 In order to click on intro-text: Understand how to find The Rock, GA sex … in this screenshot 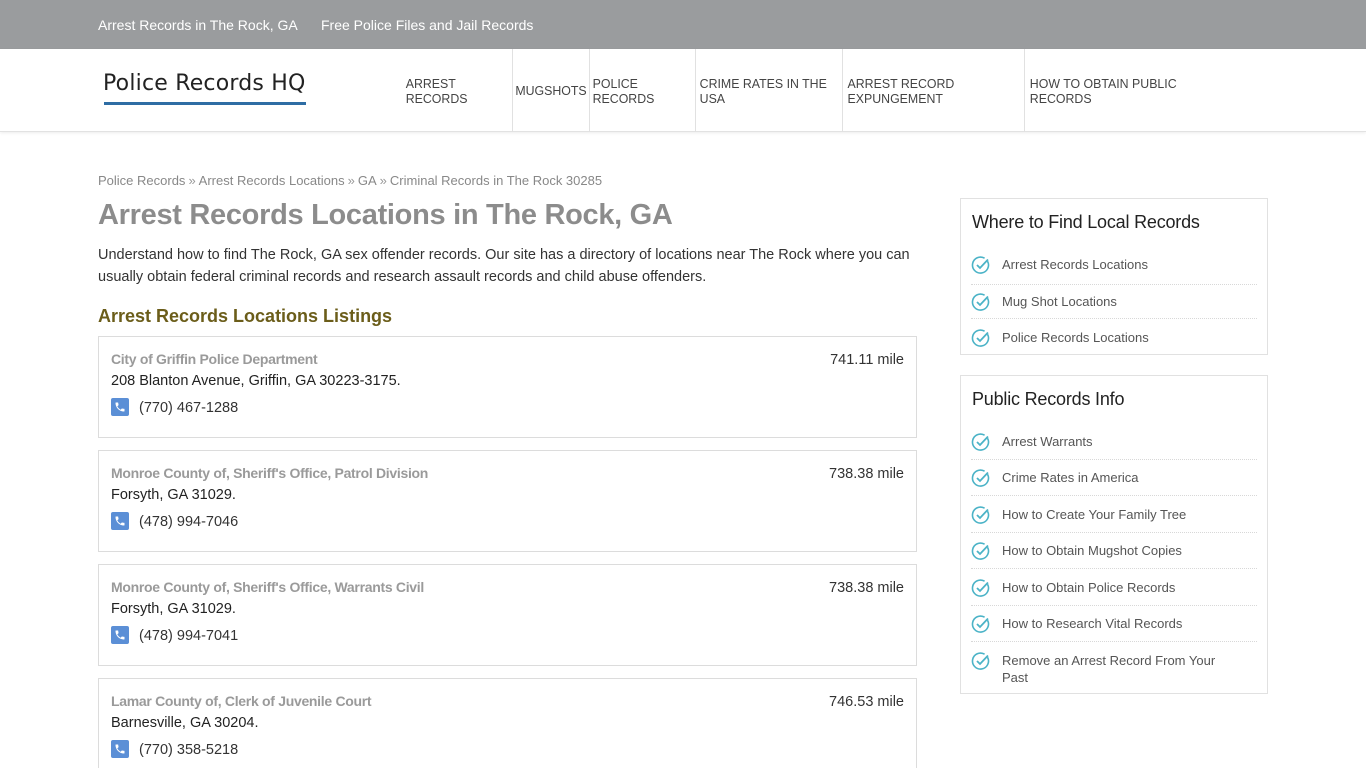, I will do `click(504, 266)`.